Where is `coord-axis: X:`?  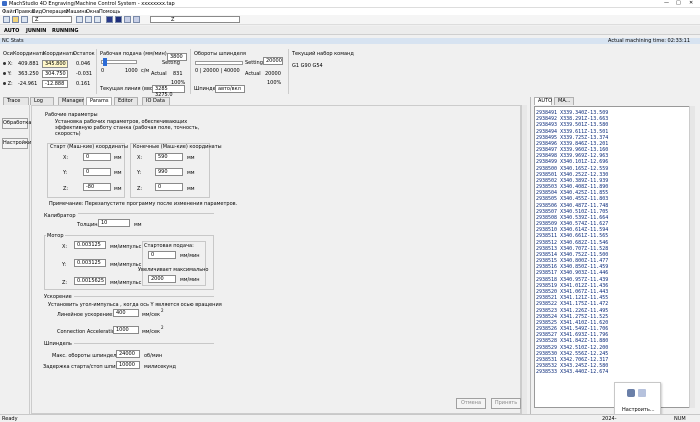 coord-axis: X: is located at coordinates (10, 64).